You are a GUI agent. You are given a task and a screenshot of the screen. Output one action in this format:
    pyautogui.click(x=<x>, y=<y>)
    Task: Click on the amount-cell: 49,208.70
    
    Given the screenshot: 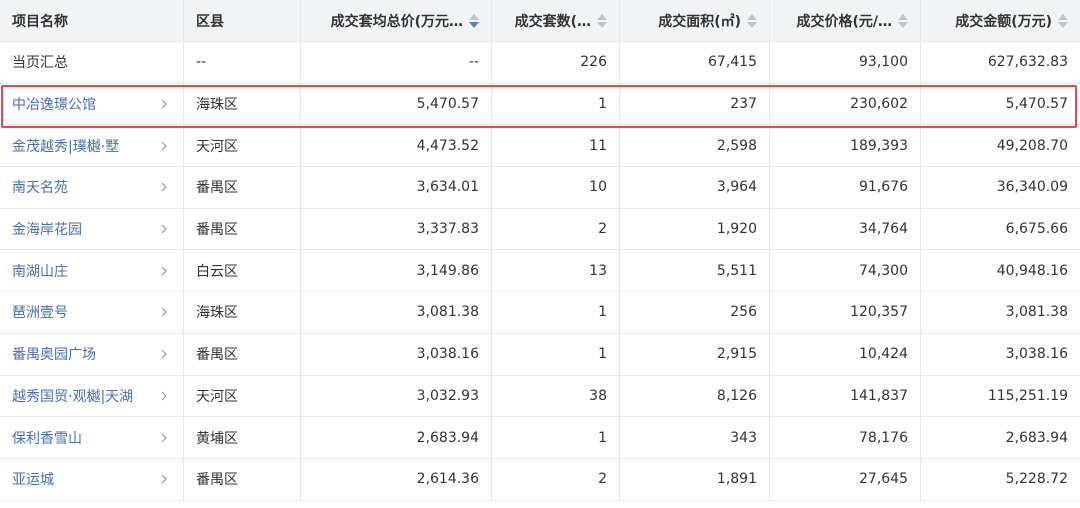 What is the action you would take?
    pyautogui.click(x=1032, y=145)
    